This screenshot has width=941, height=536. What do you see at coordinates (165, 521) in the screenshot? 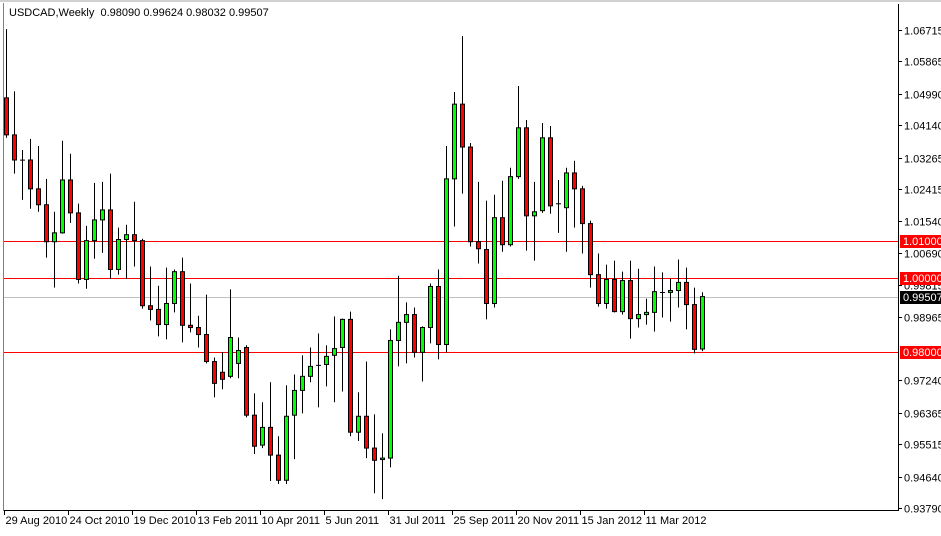
I see `x-tick-label: 19 Dec 2010` at bounding box center [165, 521].